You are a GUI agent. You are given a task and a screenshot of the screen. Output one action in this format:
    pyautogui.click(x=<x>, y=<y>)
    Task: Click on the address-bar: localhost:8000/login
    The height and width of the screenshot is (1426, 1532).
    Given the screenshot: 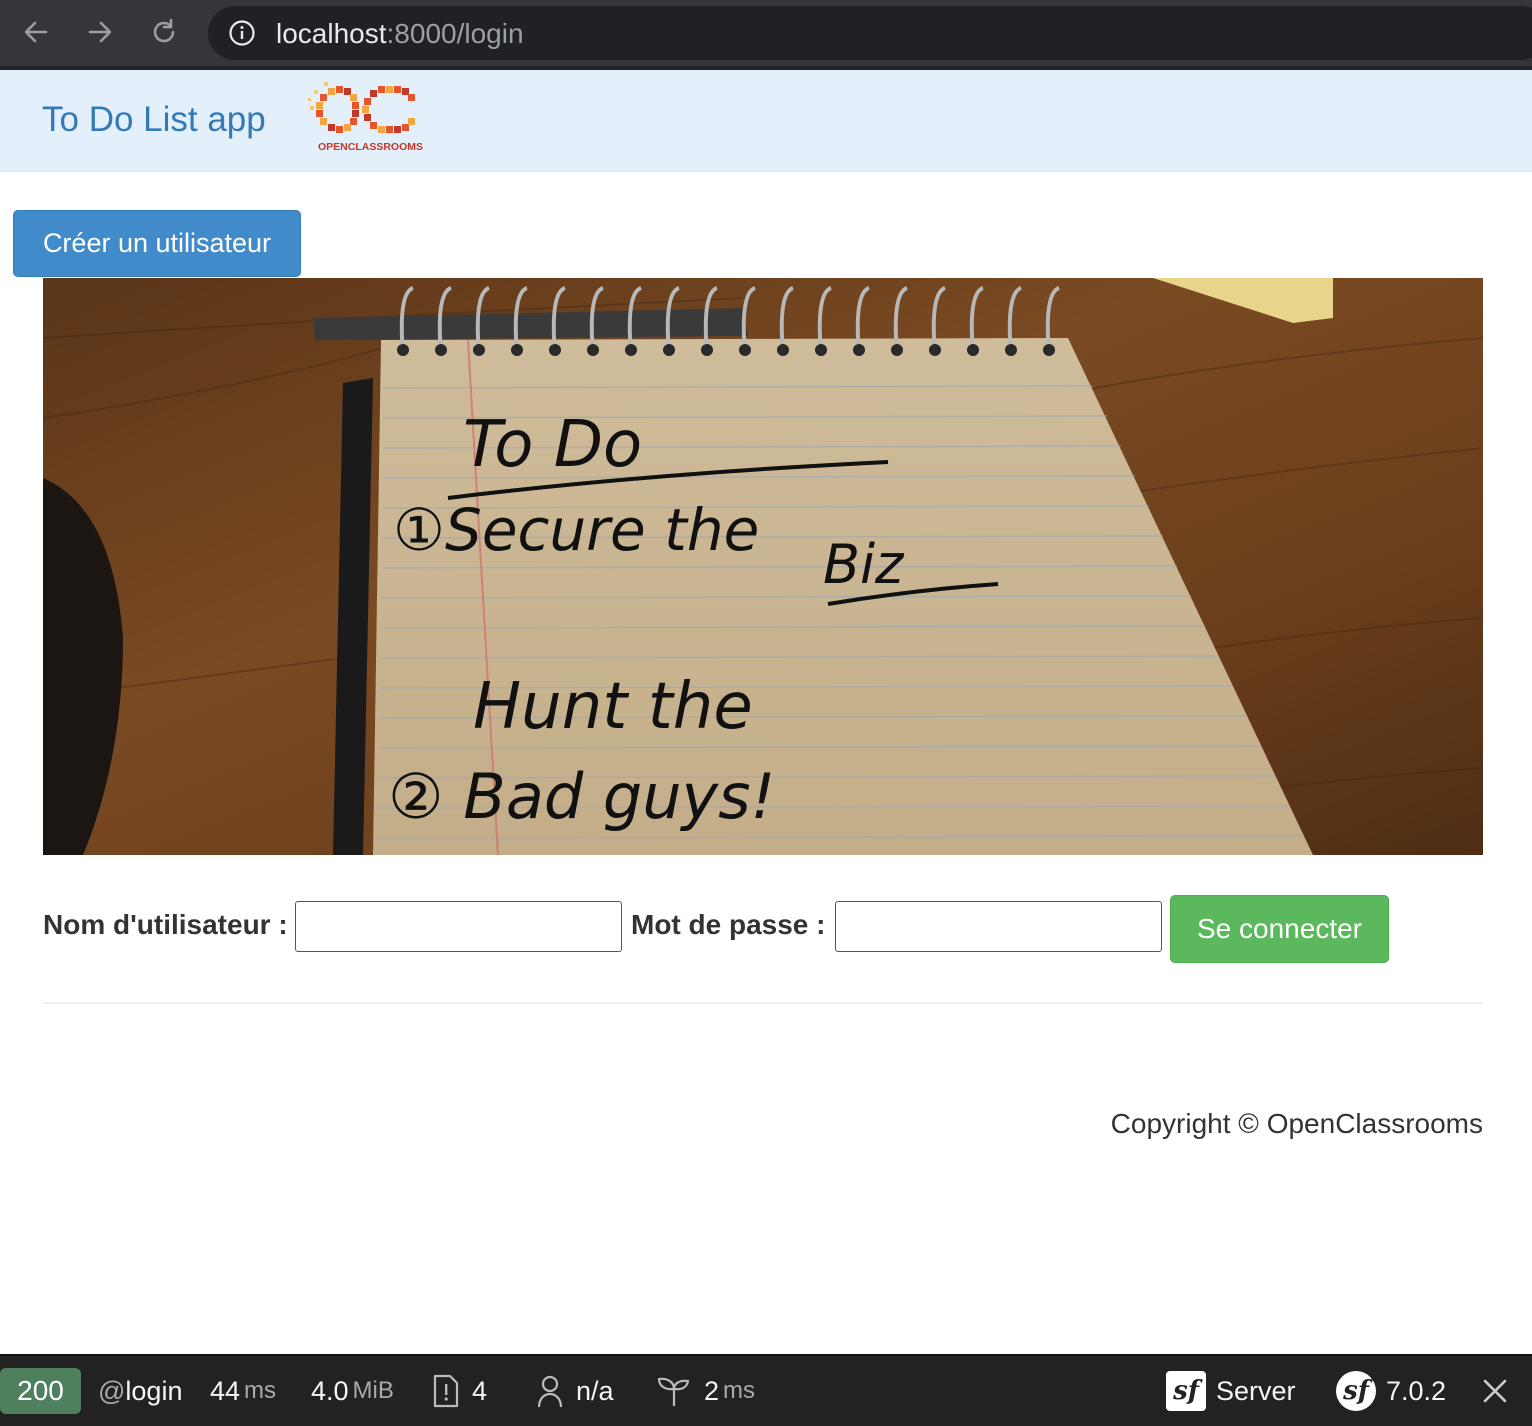 What is the action you would take?
    pyautogui.click(x=870, y=33)
    